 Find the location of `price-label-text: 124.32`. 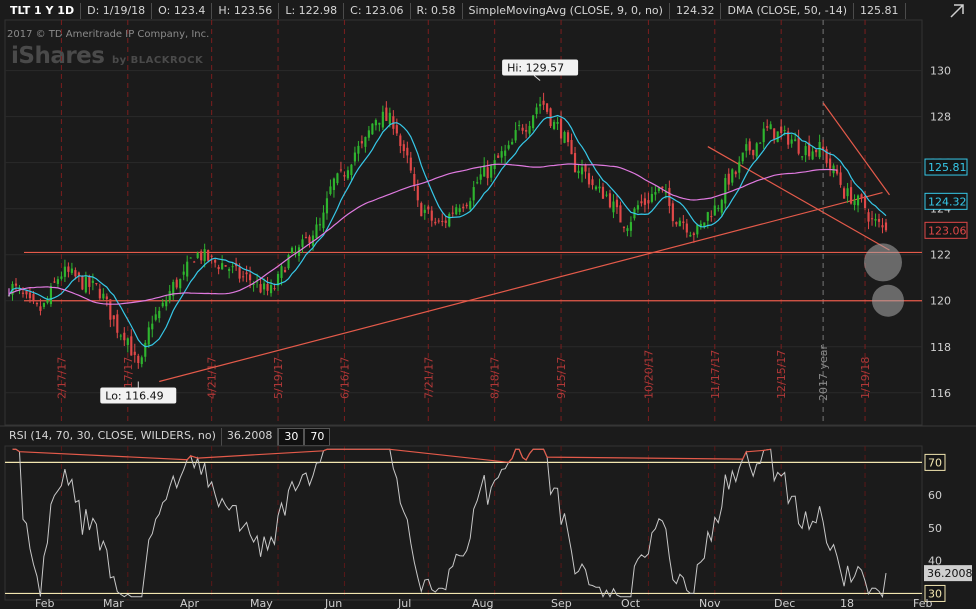

price-label-text: 124.32 is located at coordinates (947, 201).